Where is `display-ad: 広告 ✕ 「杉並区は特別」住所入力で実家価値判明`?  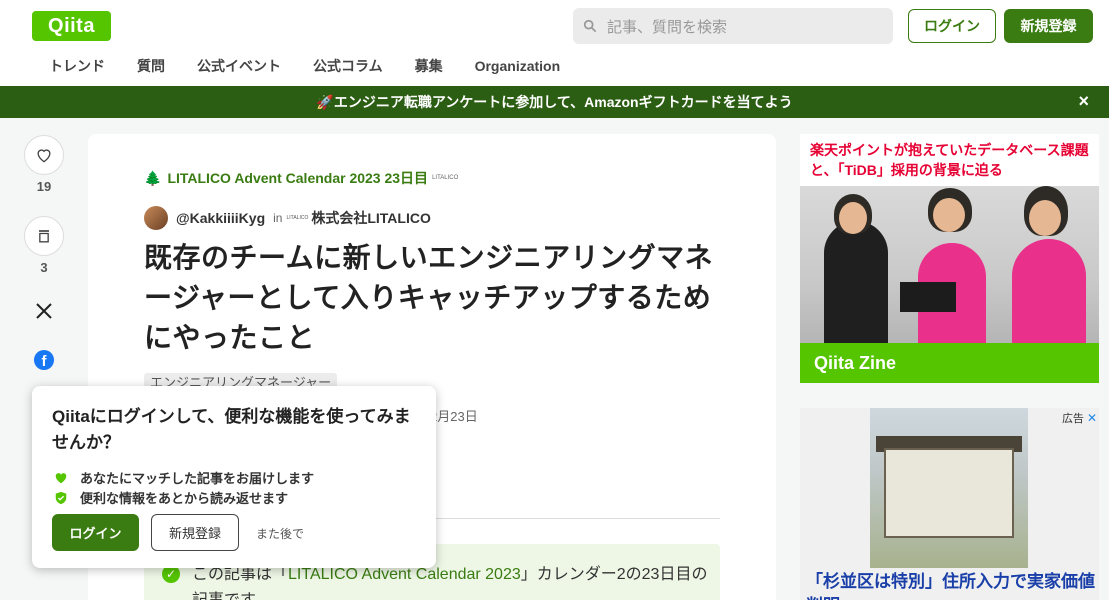
display-ad: 広告 ✕ 「杉並区は特別」住所入力で実家価値判明 is located at coordinates (949, 504).